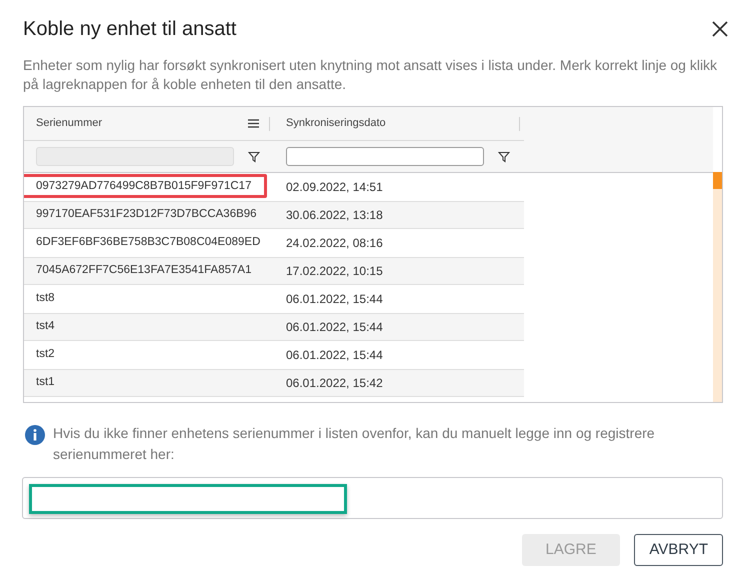 This screenshot has width=746, height=576. Describe the element at coordinates (149, 271) in the screenshot. I see `table-cell: 7045A672FF7C56E13FA7E3541FA857A1` at that location.